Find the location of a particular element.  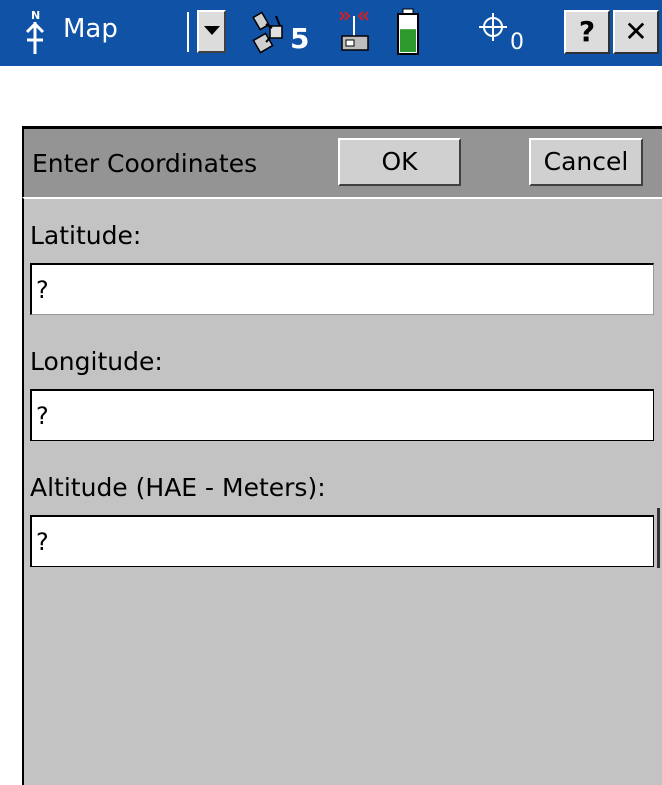

blank-toolbar-area is located at coordinates (342, 97).